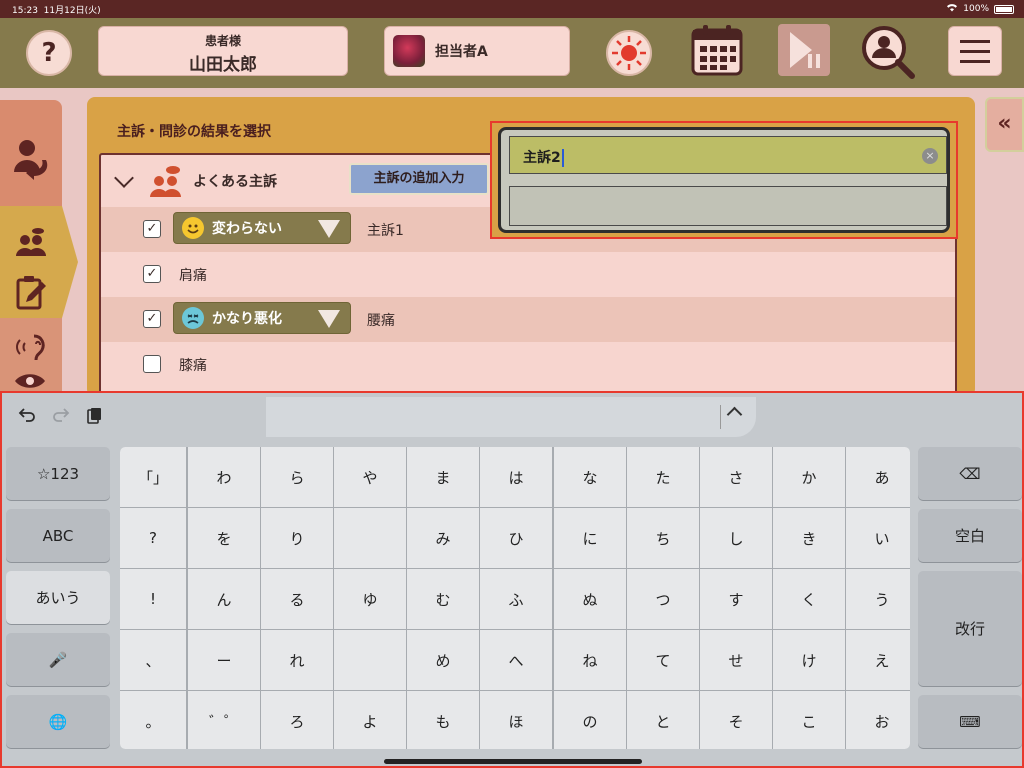  Describe the element at coordinates (590, 599) in the screenshot. I see `kana-key: ぬ` at that location.